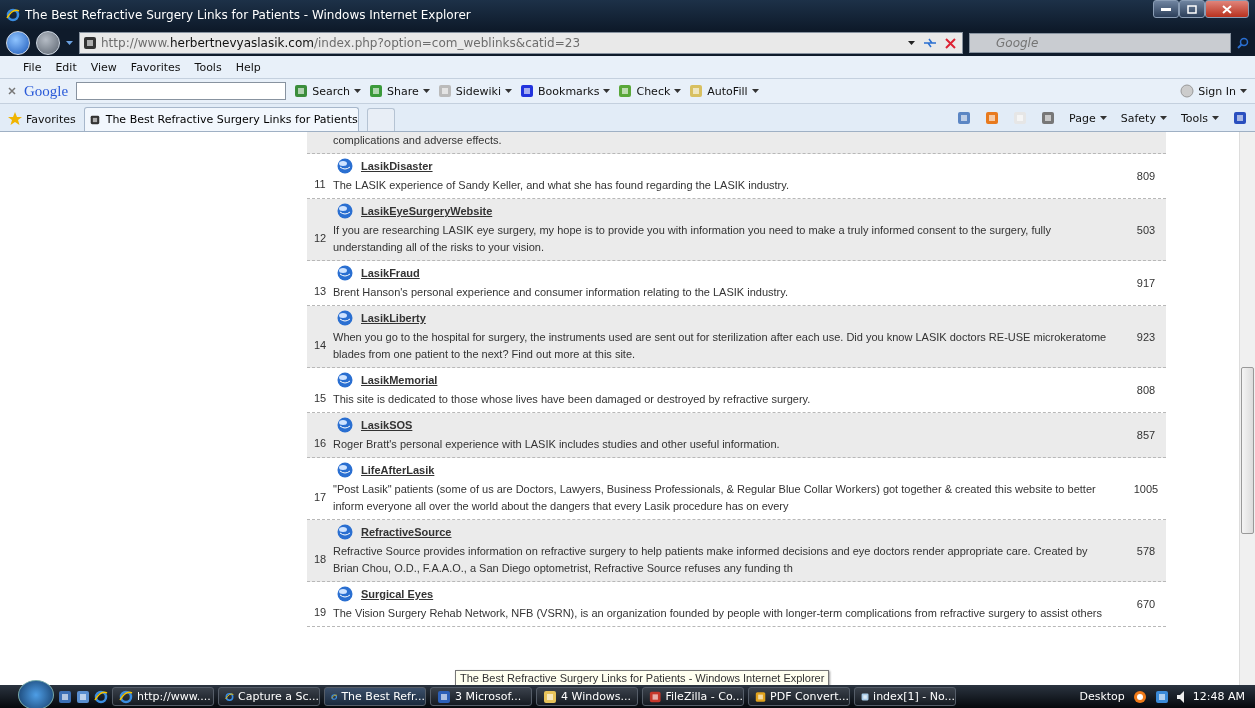  What do you see at coordinates (103, 67) in the screenshot?
I see `menu-item: View` at bounding box center [103, 67].